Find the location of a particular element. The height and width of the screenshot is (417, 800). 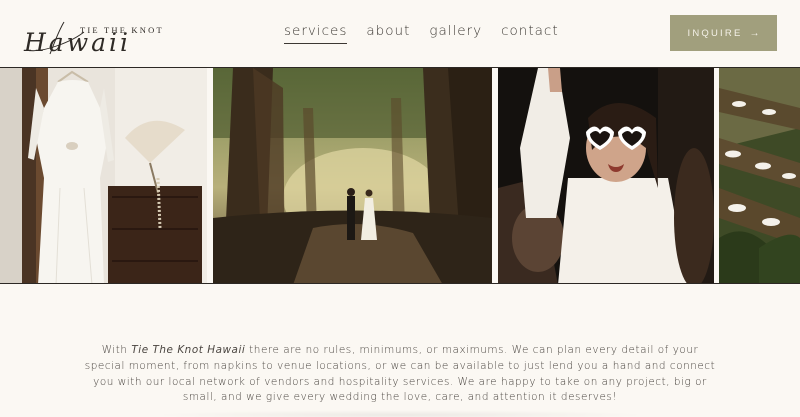

nav-about: about is located at coordinates (388, 33).